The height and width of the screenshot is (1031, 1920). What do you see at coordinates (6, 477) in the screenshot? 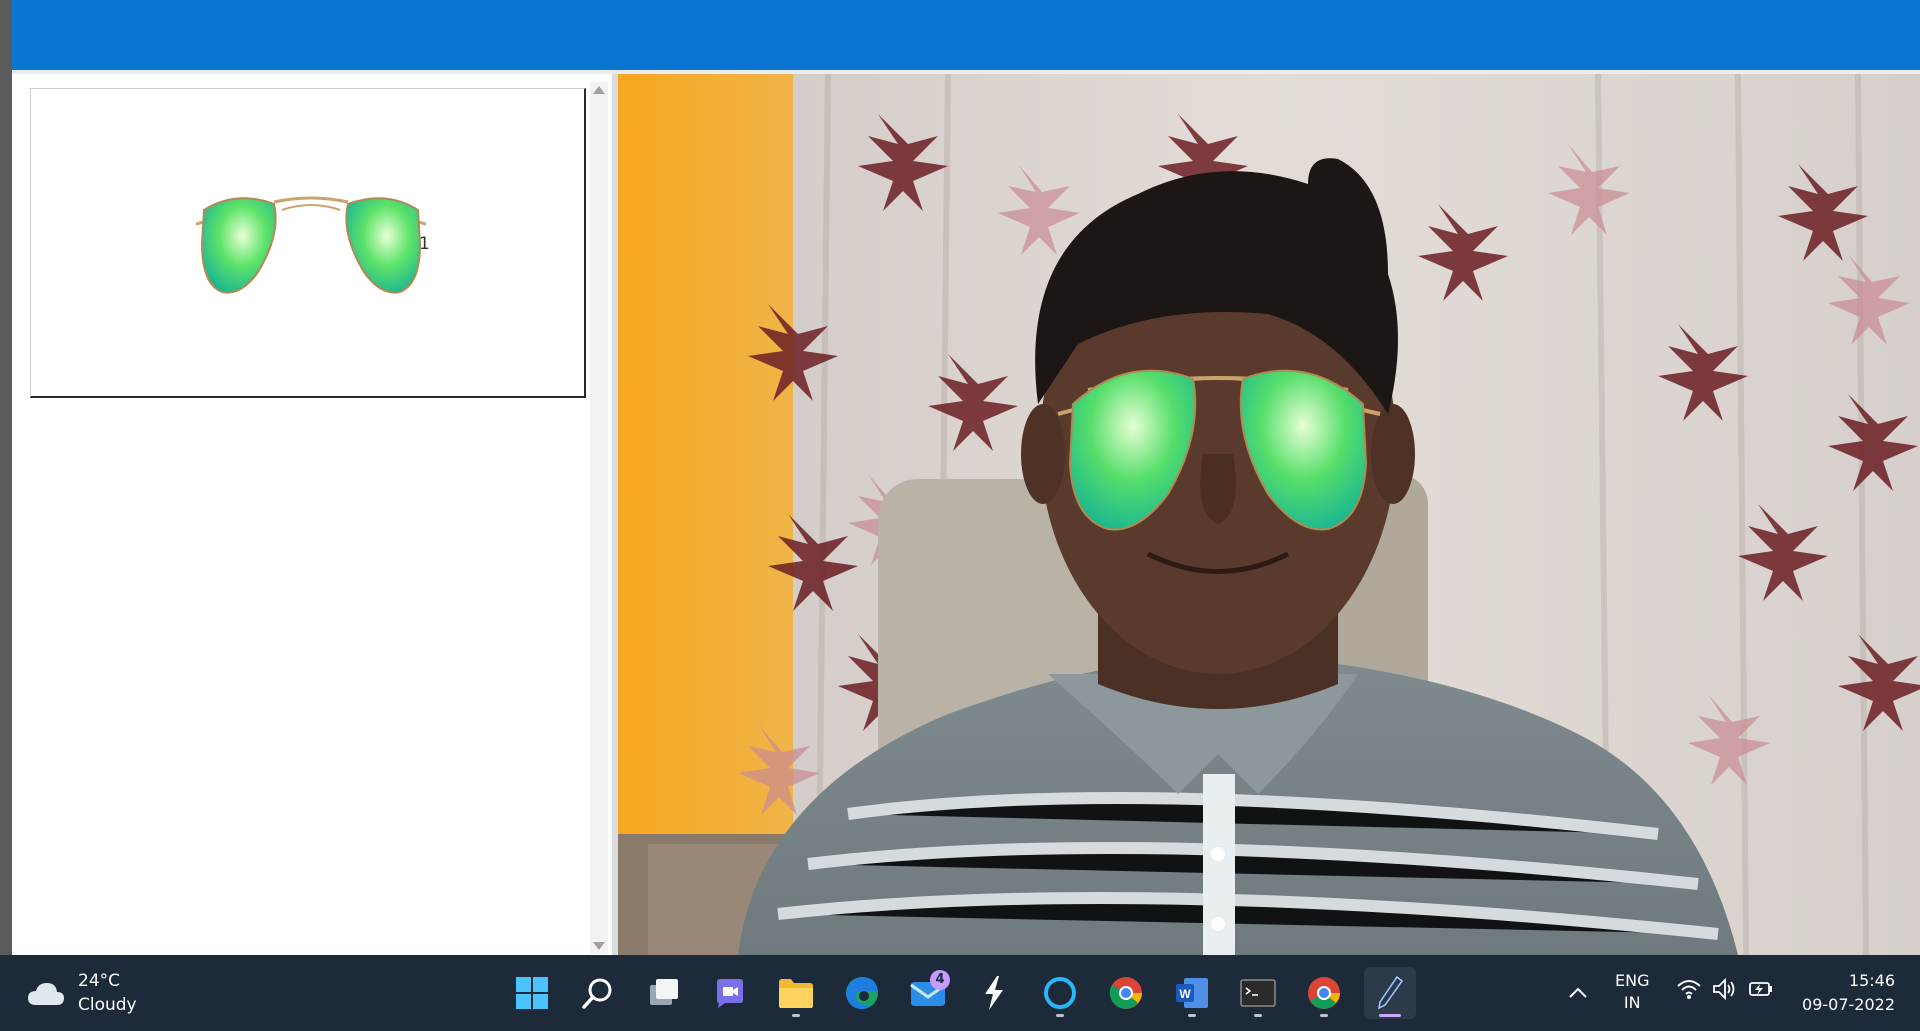
I see `window-edge` at bounding box center [6, 477].